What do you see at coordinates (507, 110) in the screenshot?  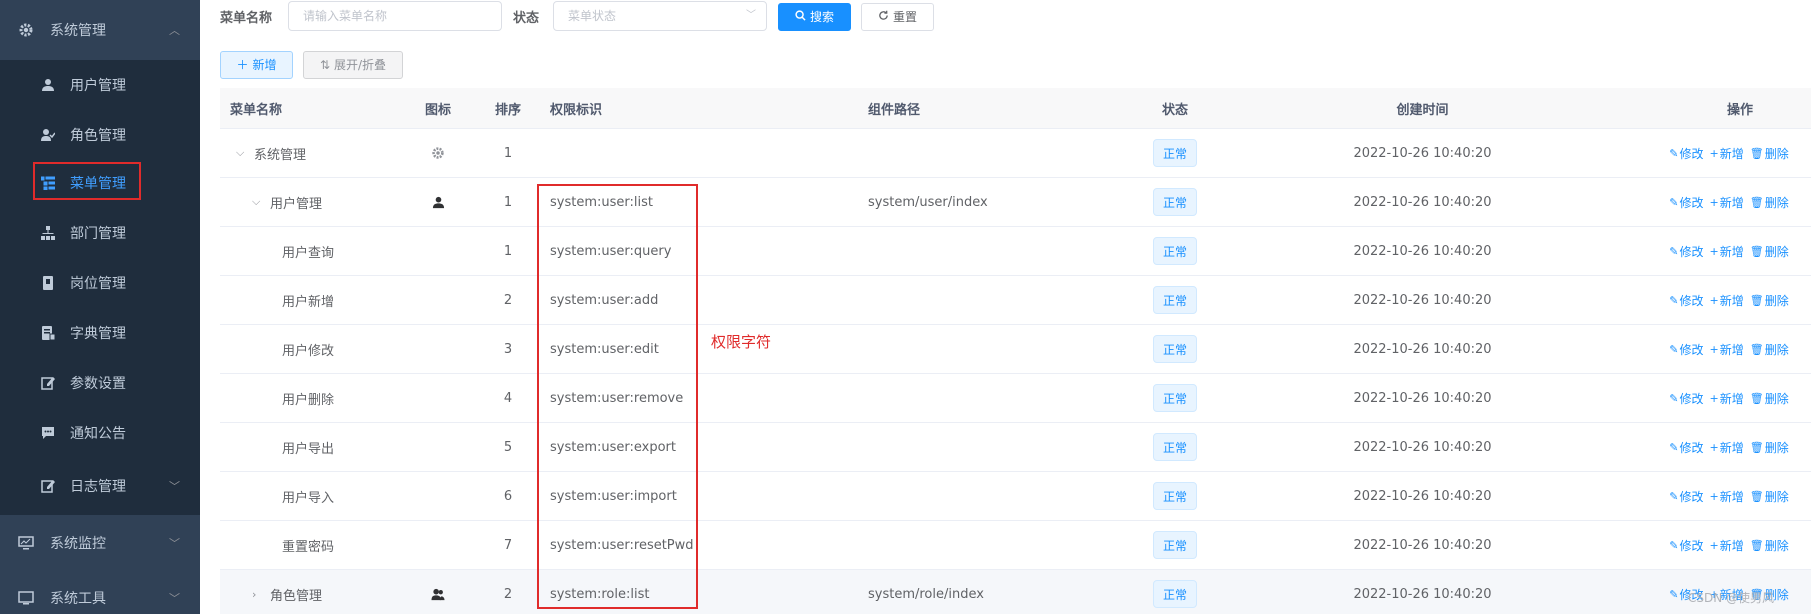 I see `column-header: 排序` at bounding box center [507, 110].